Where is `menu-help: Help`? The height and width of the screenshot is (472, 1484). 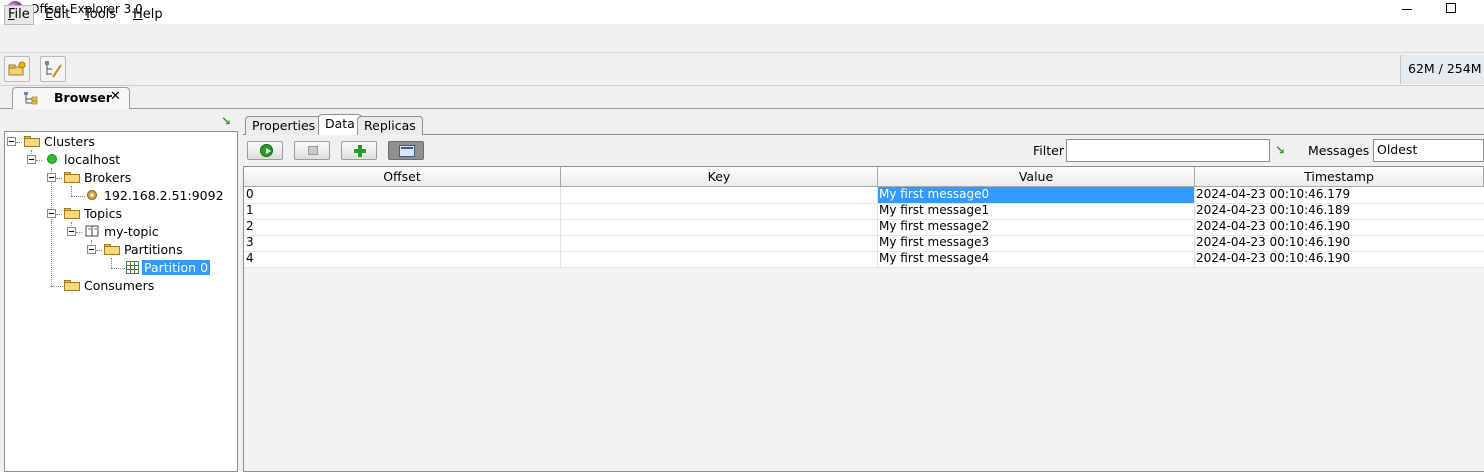
menu-help: Help is located at coordinates (148, 15).